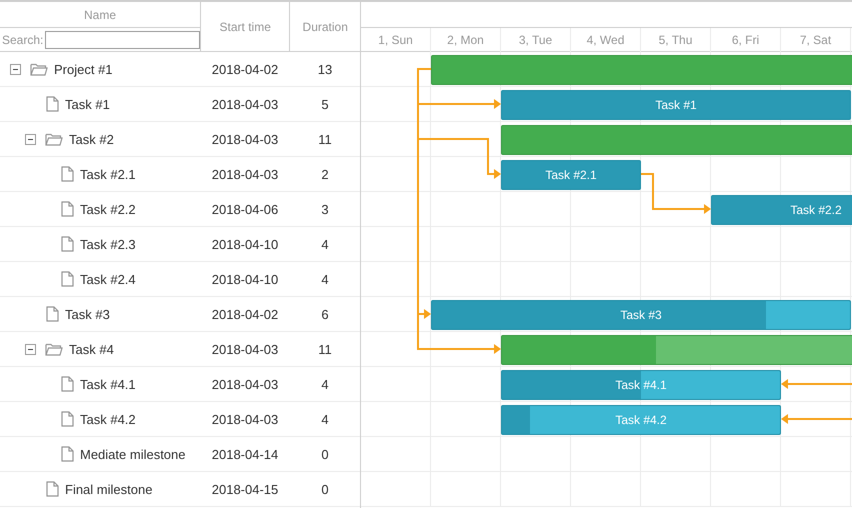 This screenshot has height=508, width=852. What do you see at coordinates (325, 314) in the screenshot?
I see `duration-value: 6` at bounding box center [325, 314].